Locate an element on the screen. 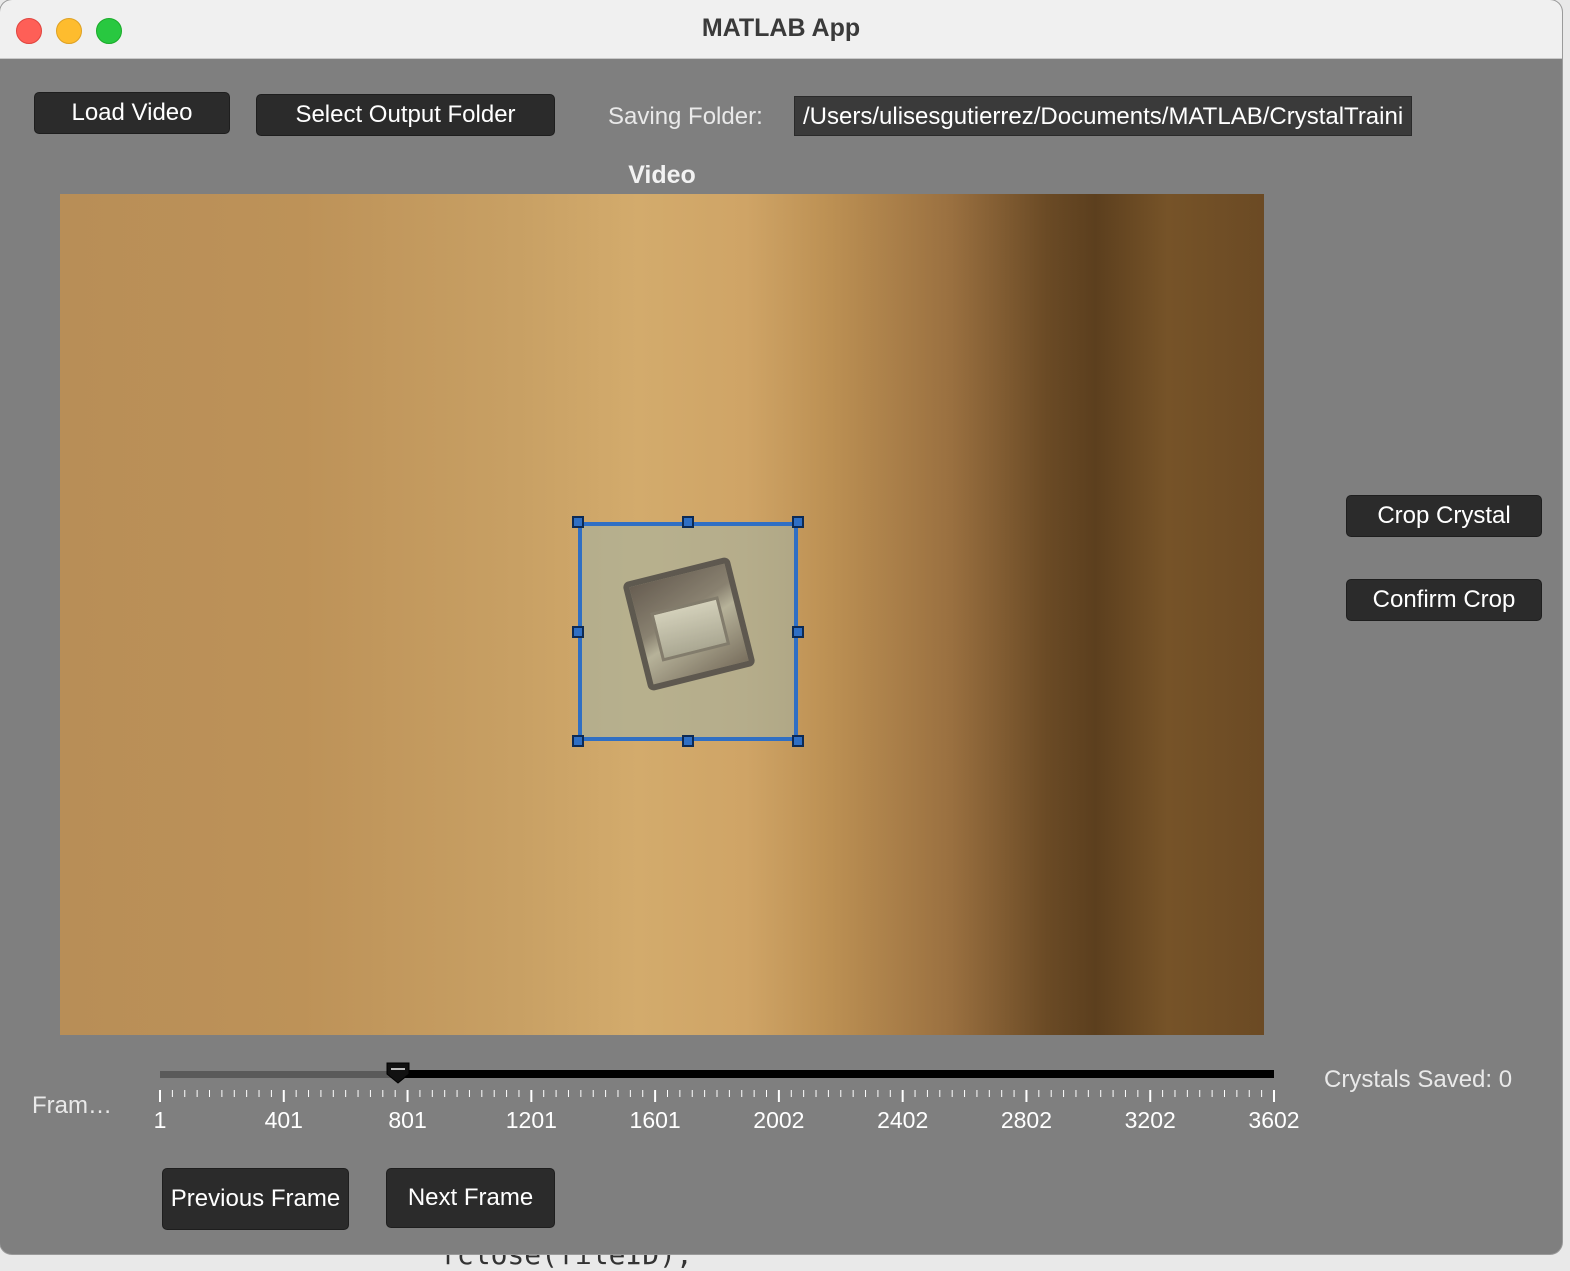 Image resolution: width=1570 pixels, height=1271 pixels. crystal-image is located at coordinates (689, 624).